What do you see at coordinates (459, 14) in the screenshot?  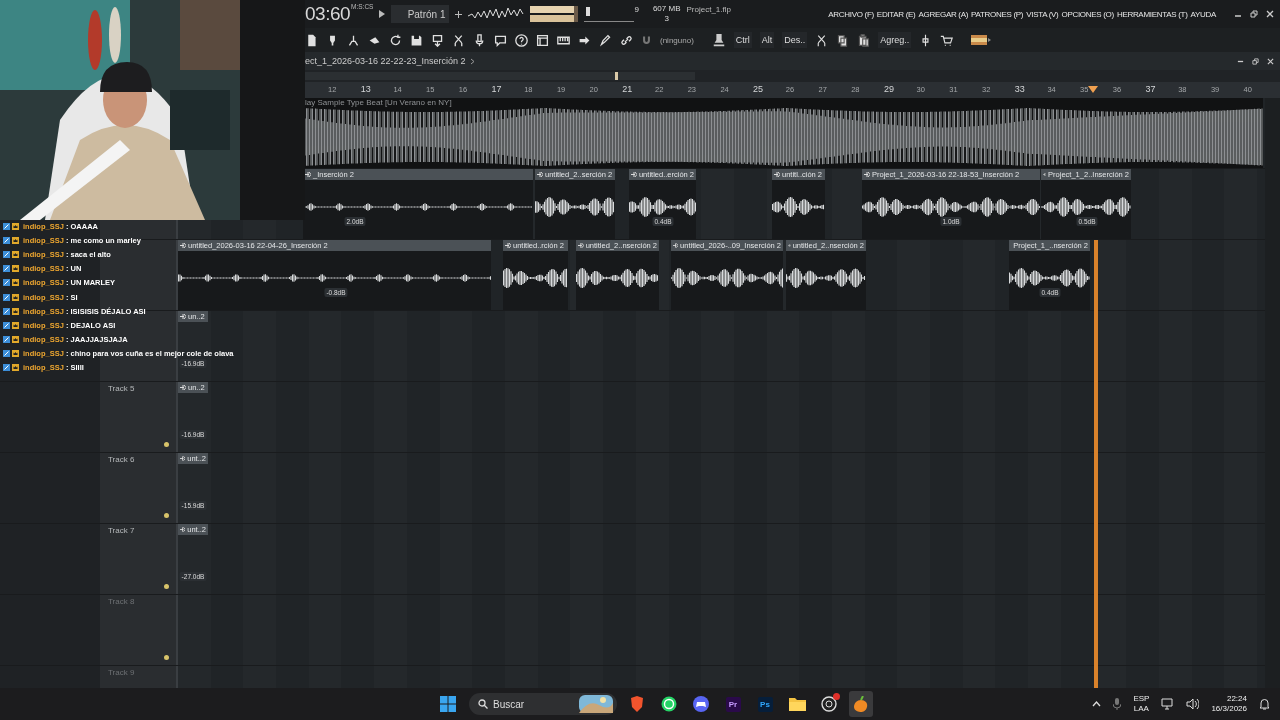 I see `plus-icon` at bounding box center [459, 14].